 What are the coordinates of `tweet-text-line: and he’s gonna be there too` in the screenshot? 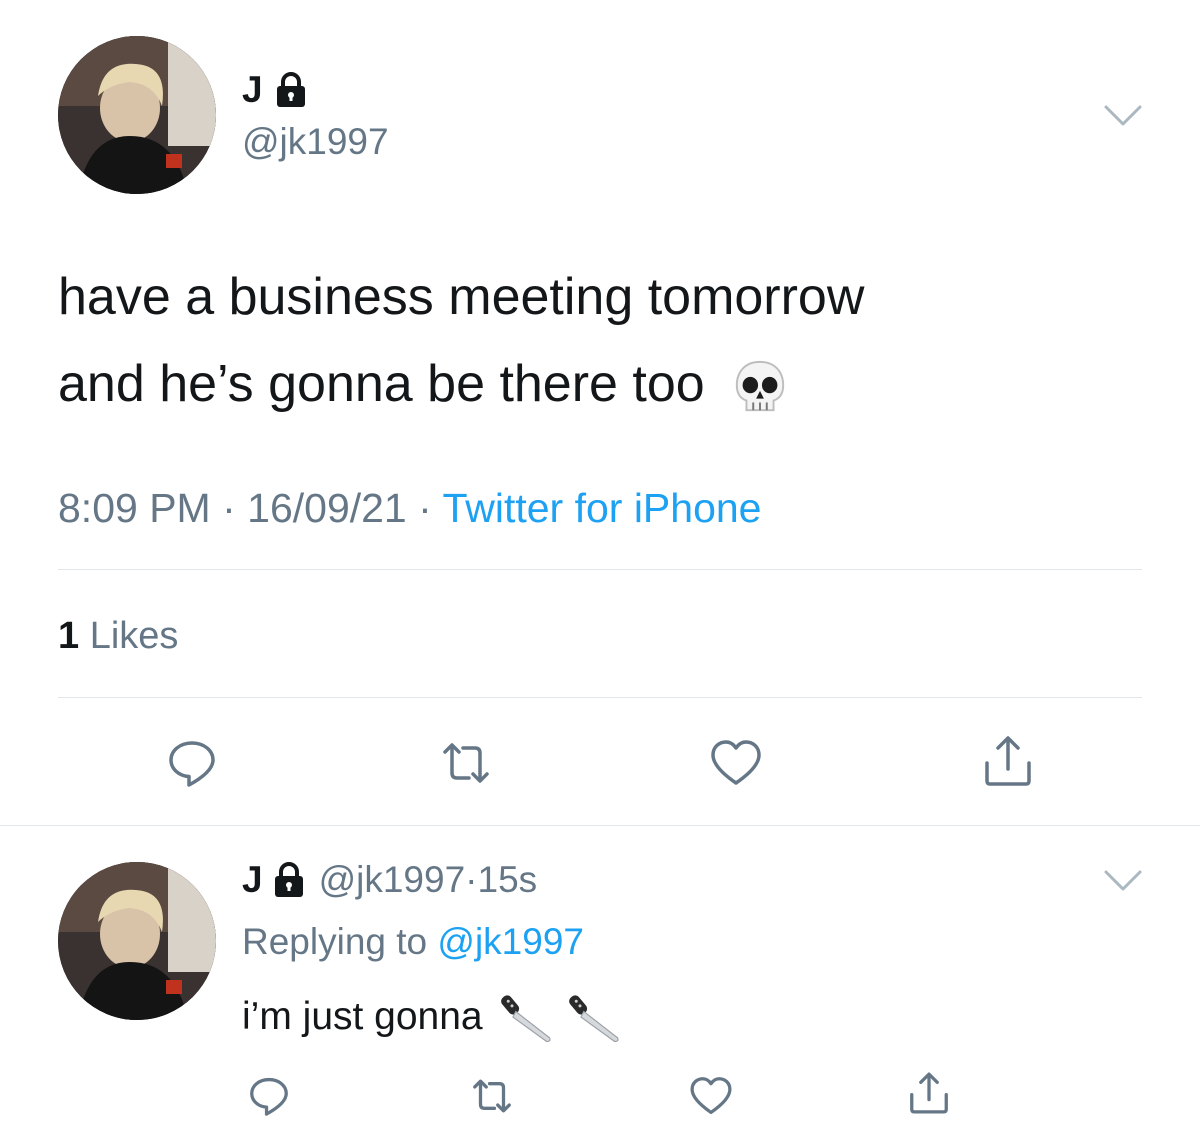 It's located at (608, 384).